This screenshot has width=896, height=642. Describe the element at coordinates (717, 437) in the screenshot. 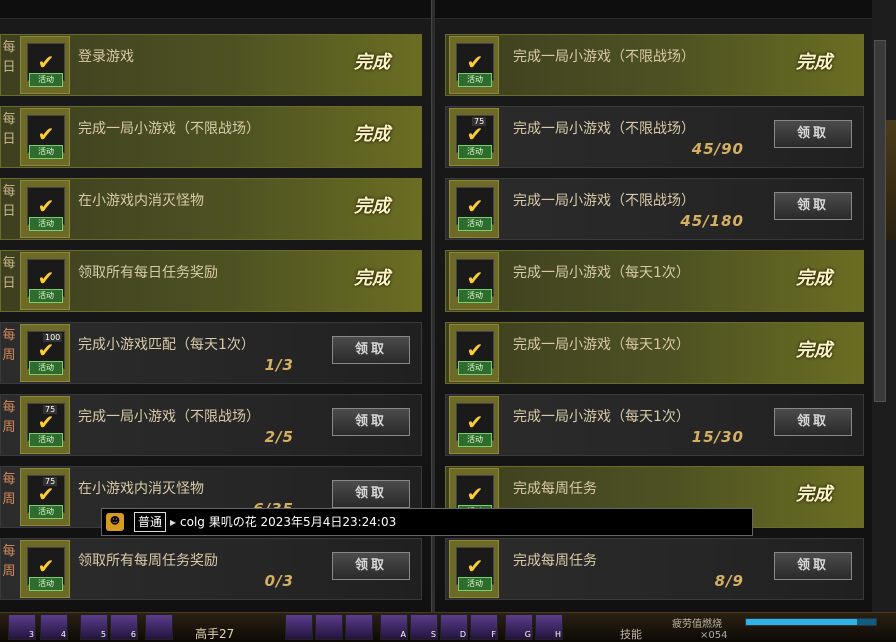

I see `task-progress: 15/30` at that location.